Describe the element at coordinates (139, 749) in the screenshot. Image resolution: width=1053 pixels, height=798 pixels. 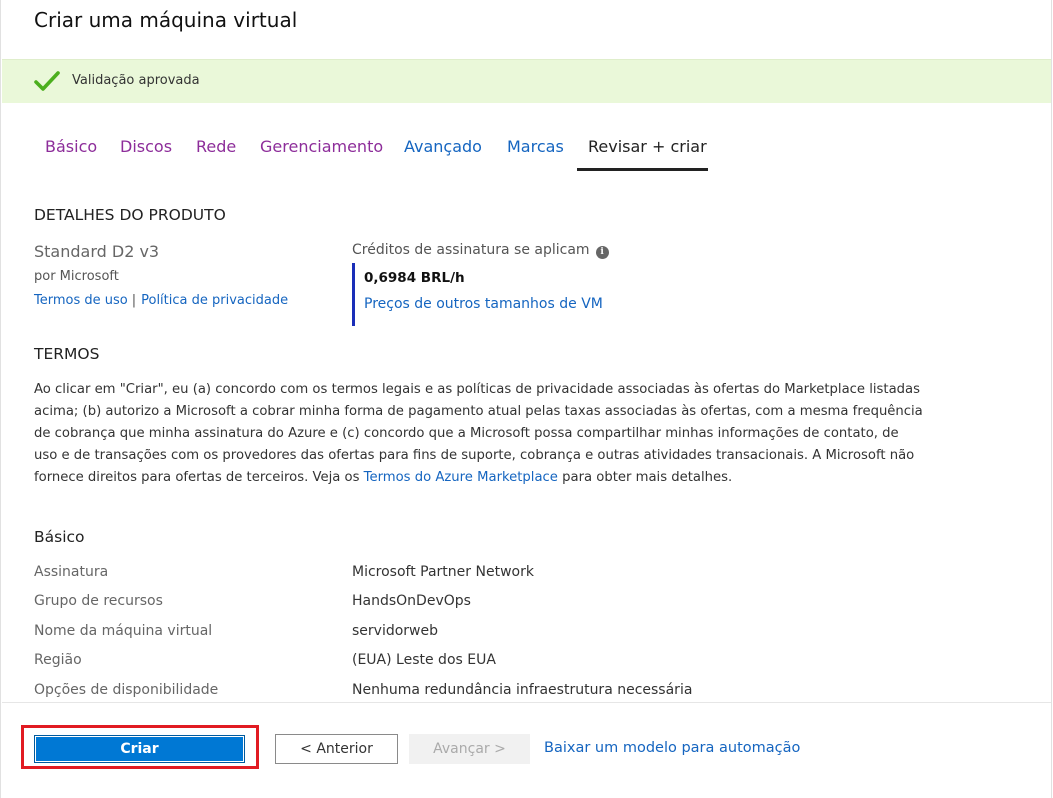
I see `create-button: Criar` at that location.